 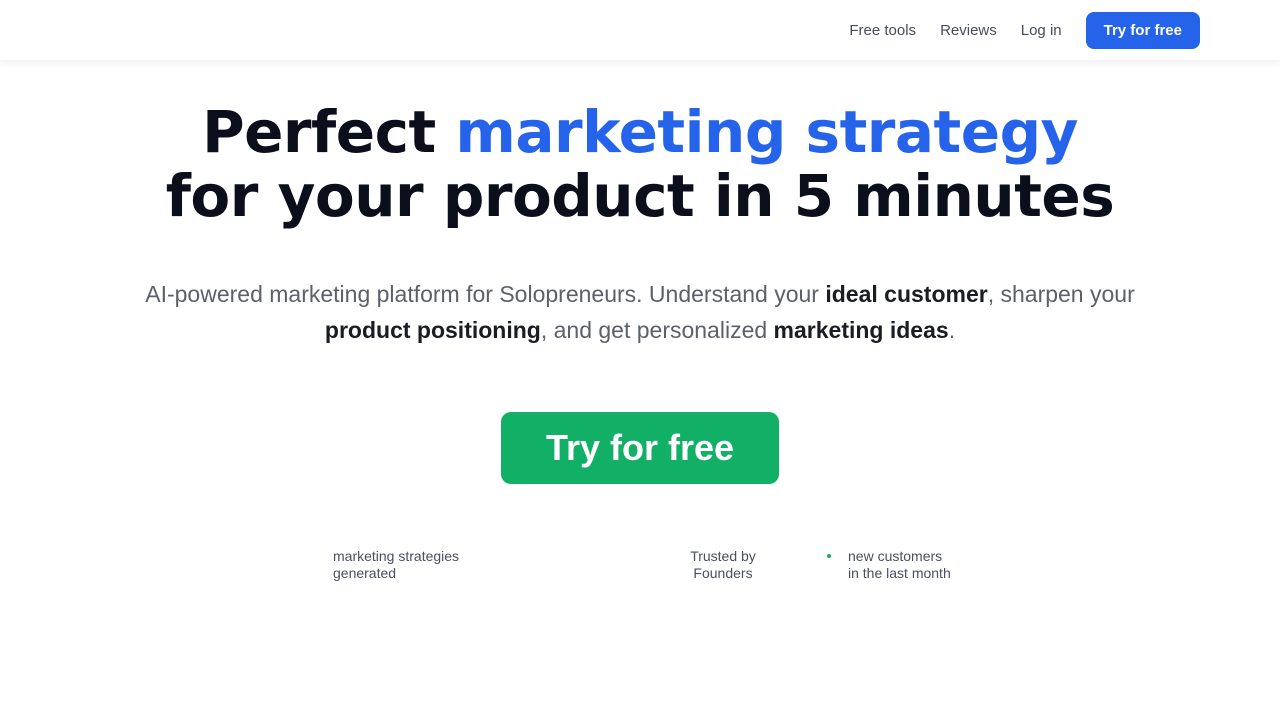 What do you see at coordinates (968, 30) in the screenshot?
I see `nav-link-reviews: Reviews` at bounding box center [968, 30].